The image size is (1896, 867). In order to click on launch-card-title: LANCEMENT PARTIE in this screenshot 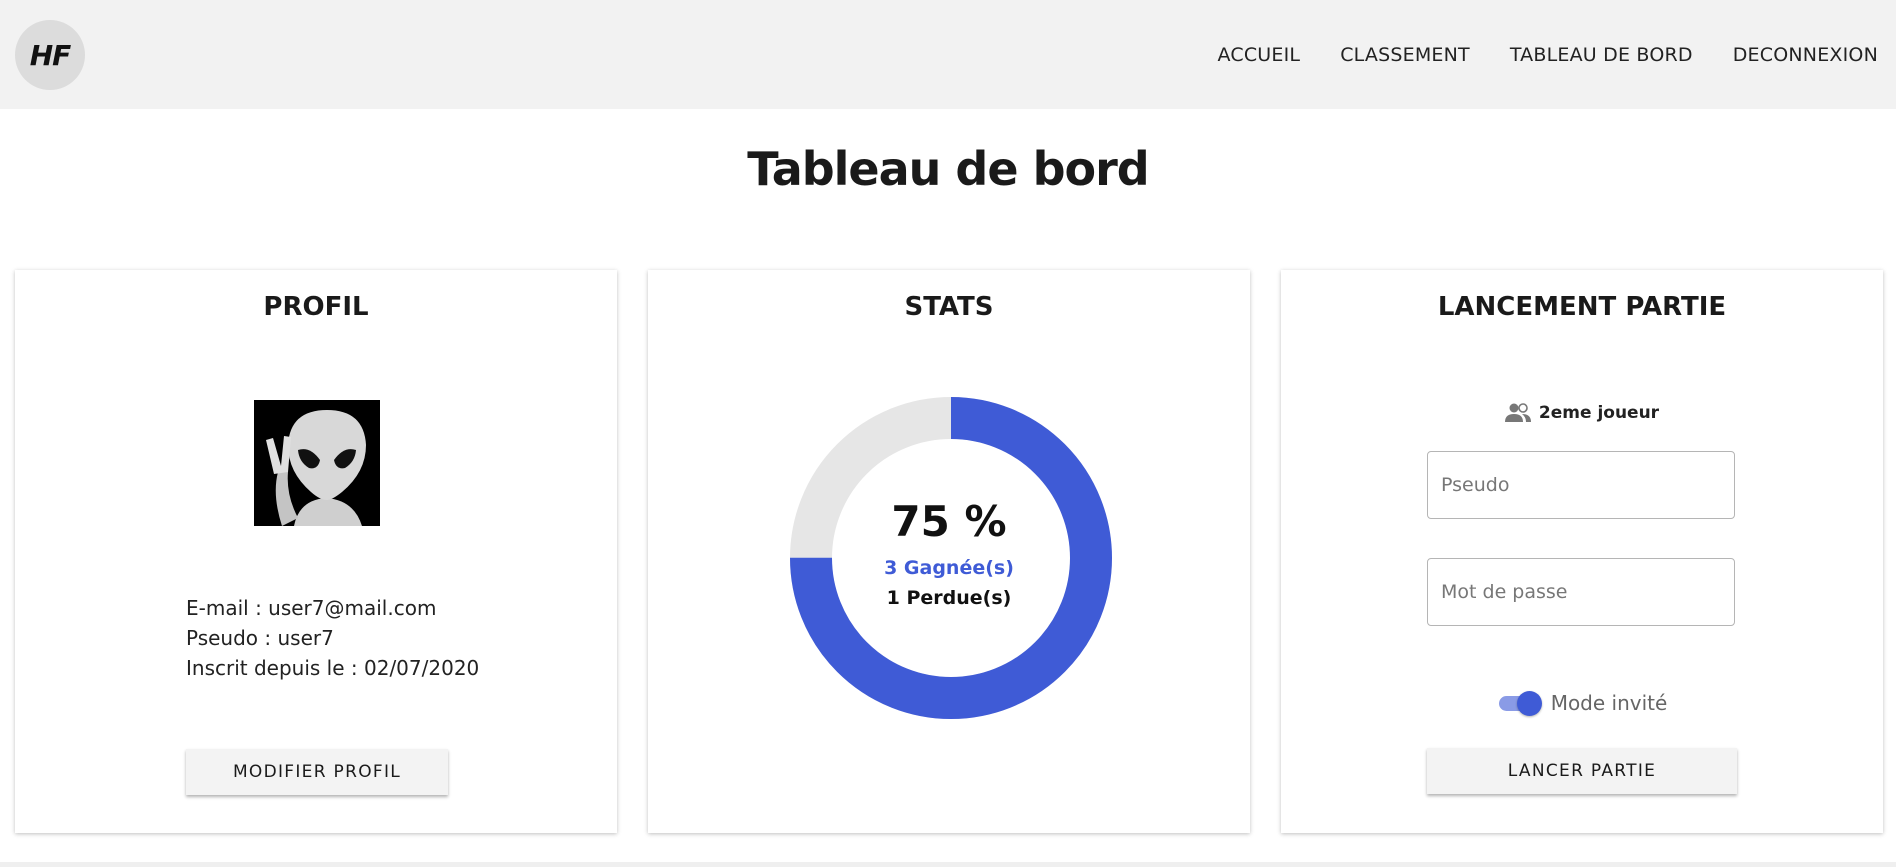, I will do `click(1582, 307)`.